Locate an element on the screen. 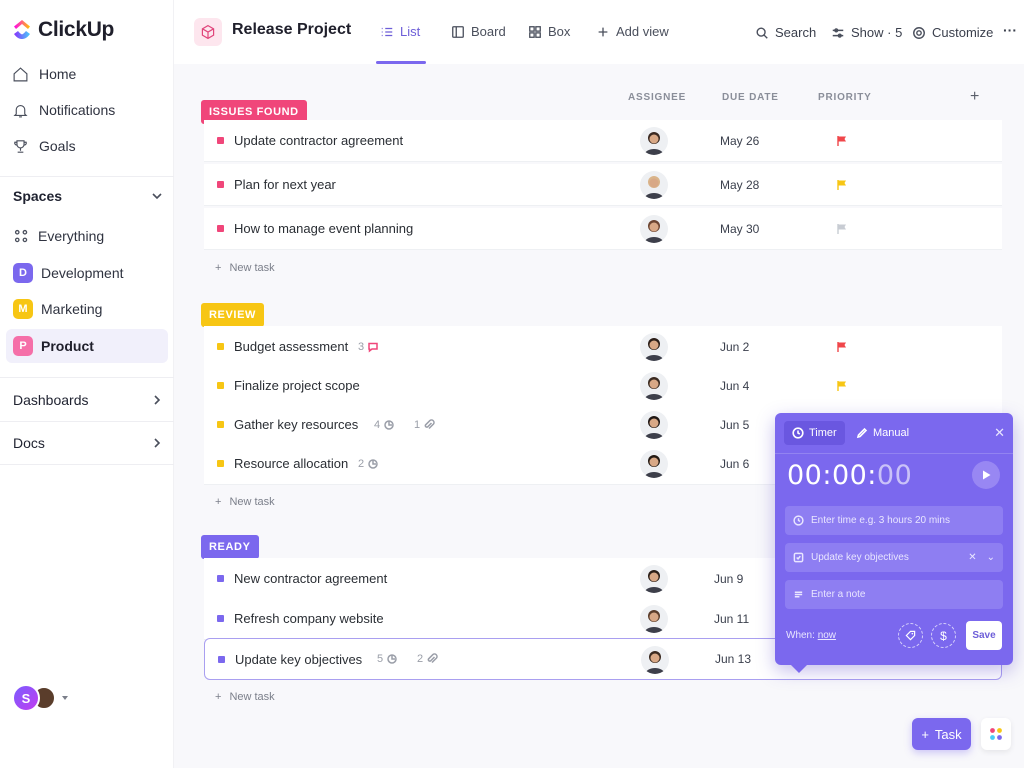  task-name: Update contractor agreement is located at coordinates (318, 140).